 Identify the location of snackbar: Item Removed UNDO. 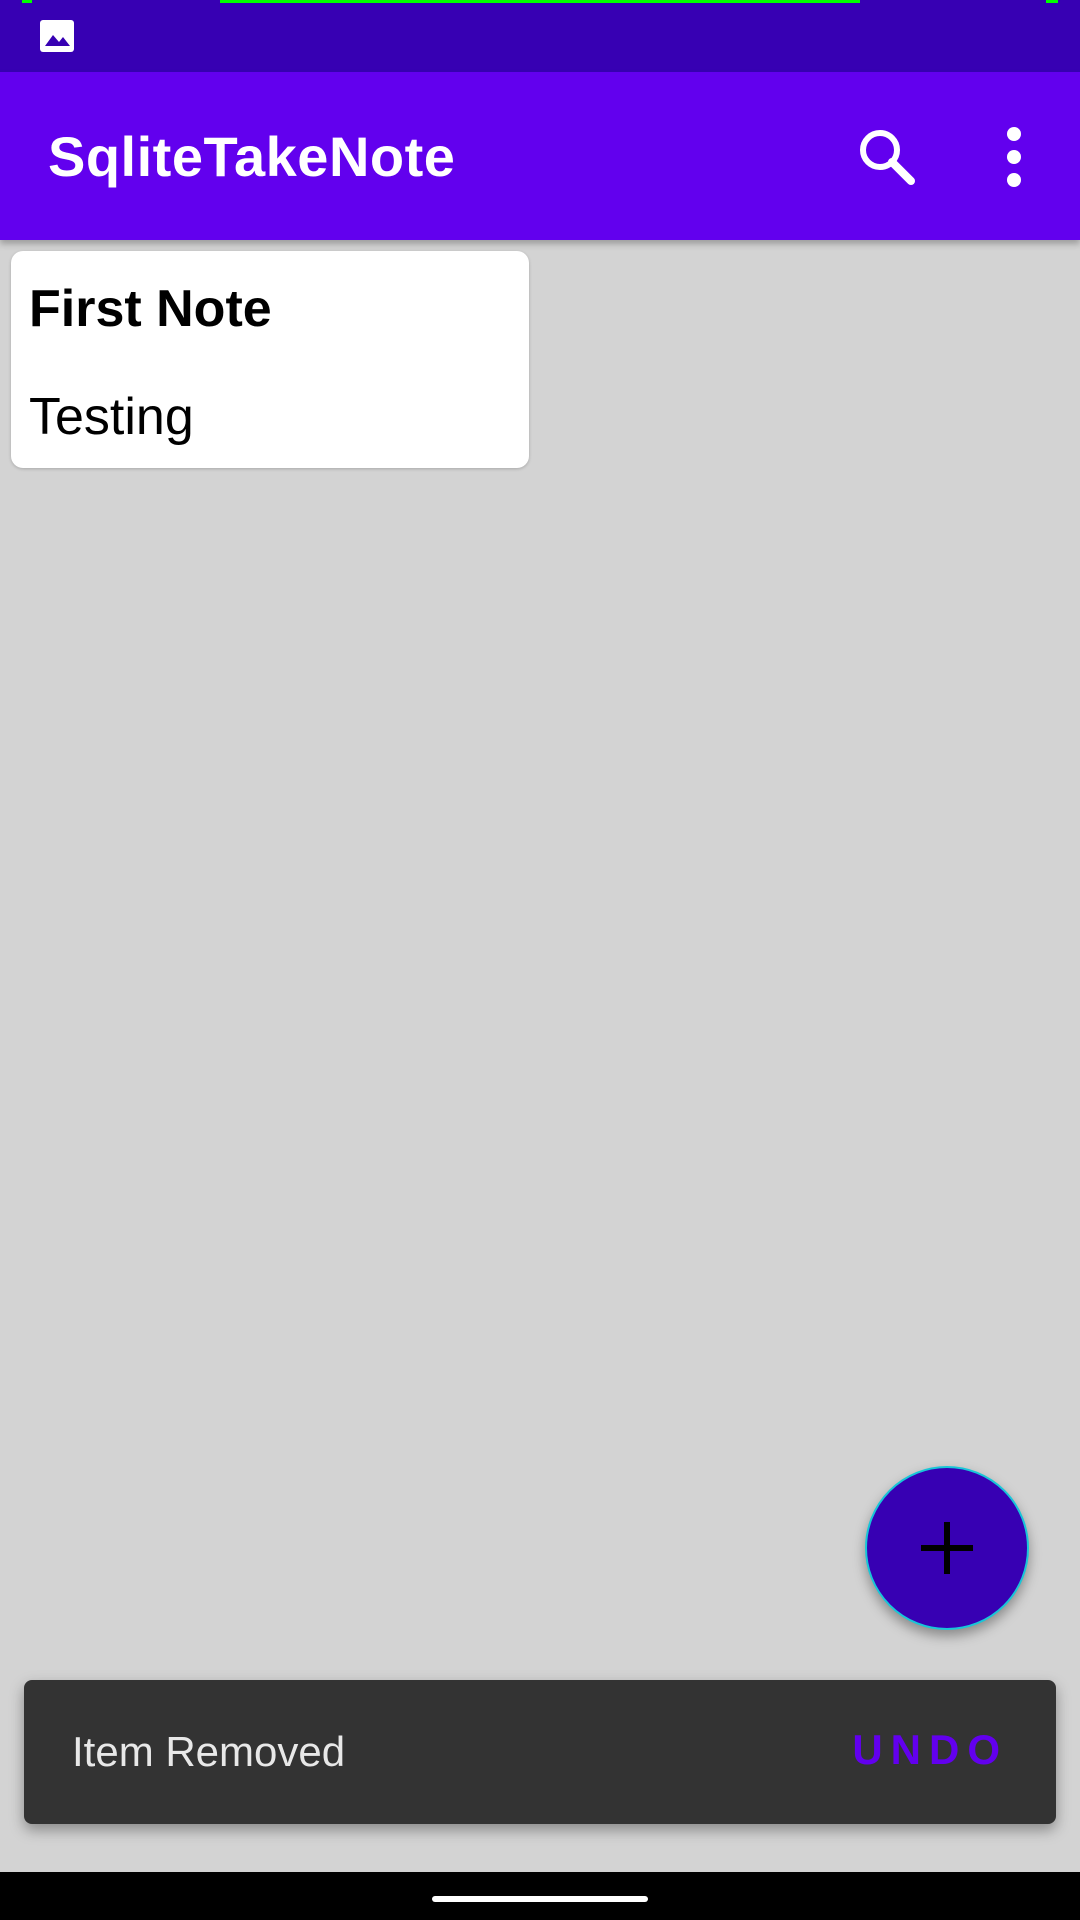
(540, 1752).